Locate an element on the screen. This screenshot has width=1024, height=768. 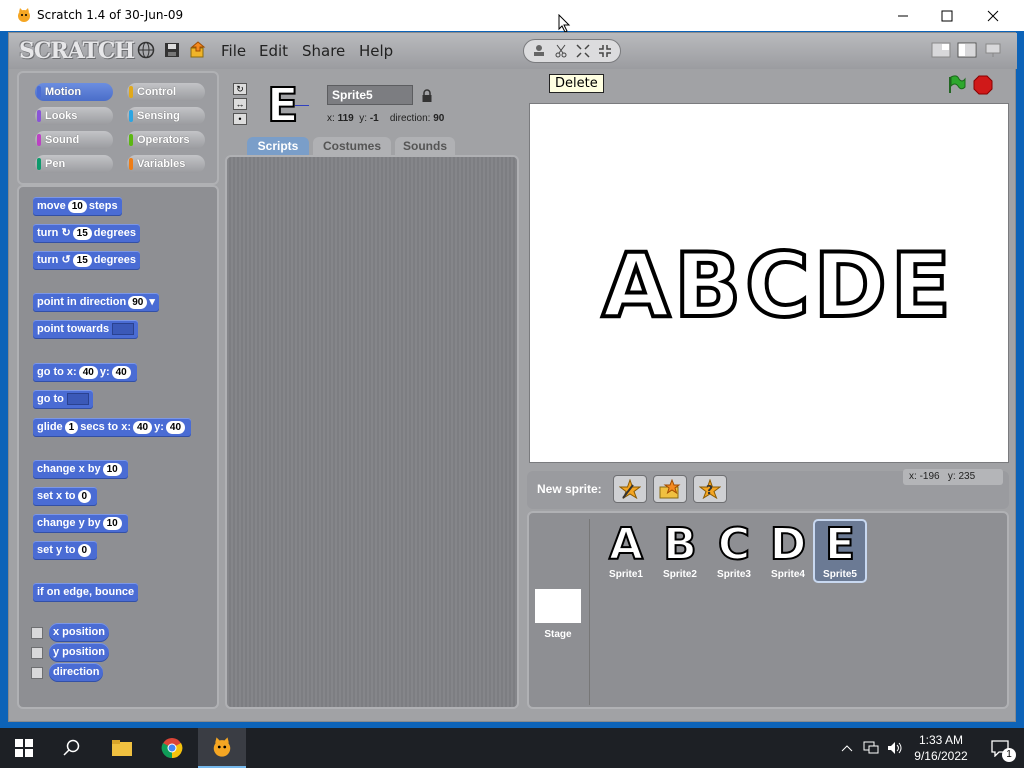
direction-checkbox is located at coordinates (37, 673).